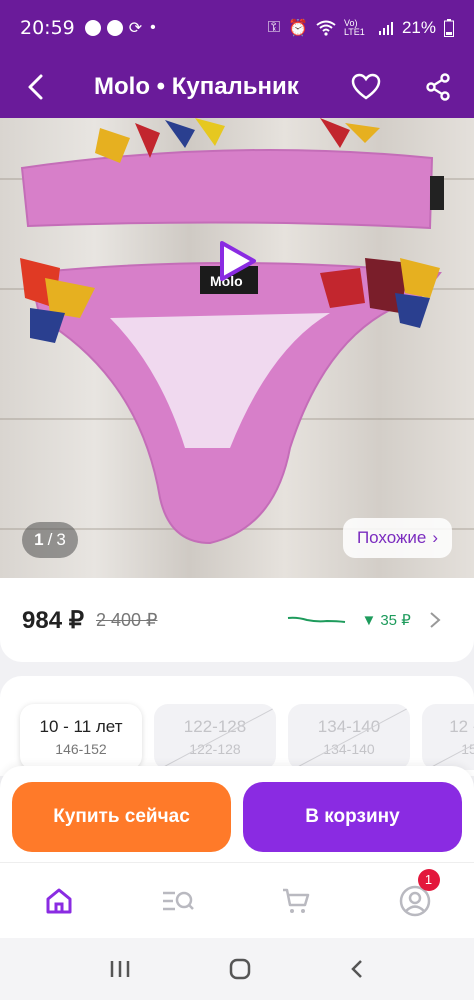  Describe the element at coordinates (237, 816) in the screenshot. I see `purchase-bar: Купить сейчас В корзину` at that location.